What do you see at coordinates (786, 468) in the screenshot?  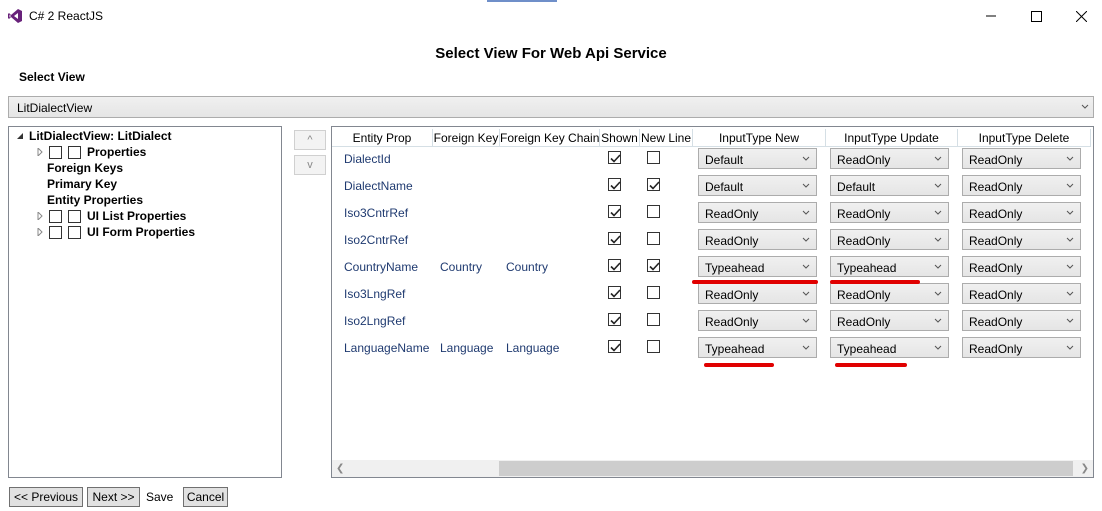 I see `scrollbar-thumb` at bounding box center [786, 468].